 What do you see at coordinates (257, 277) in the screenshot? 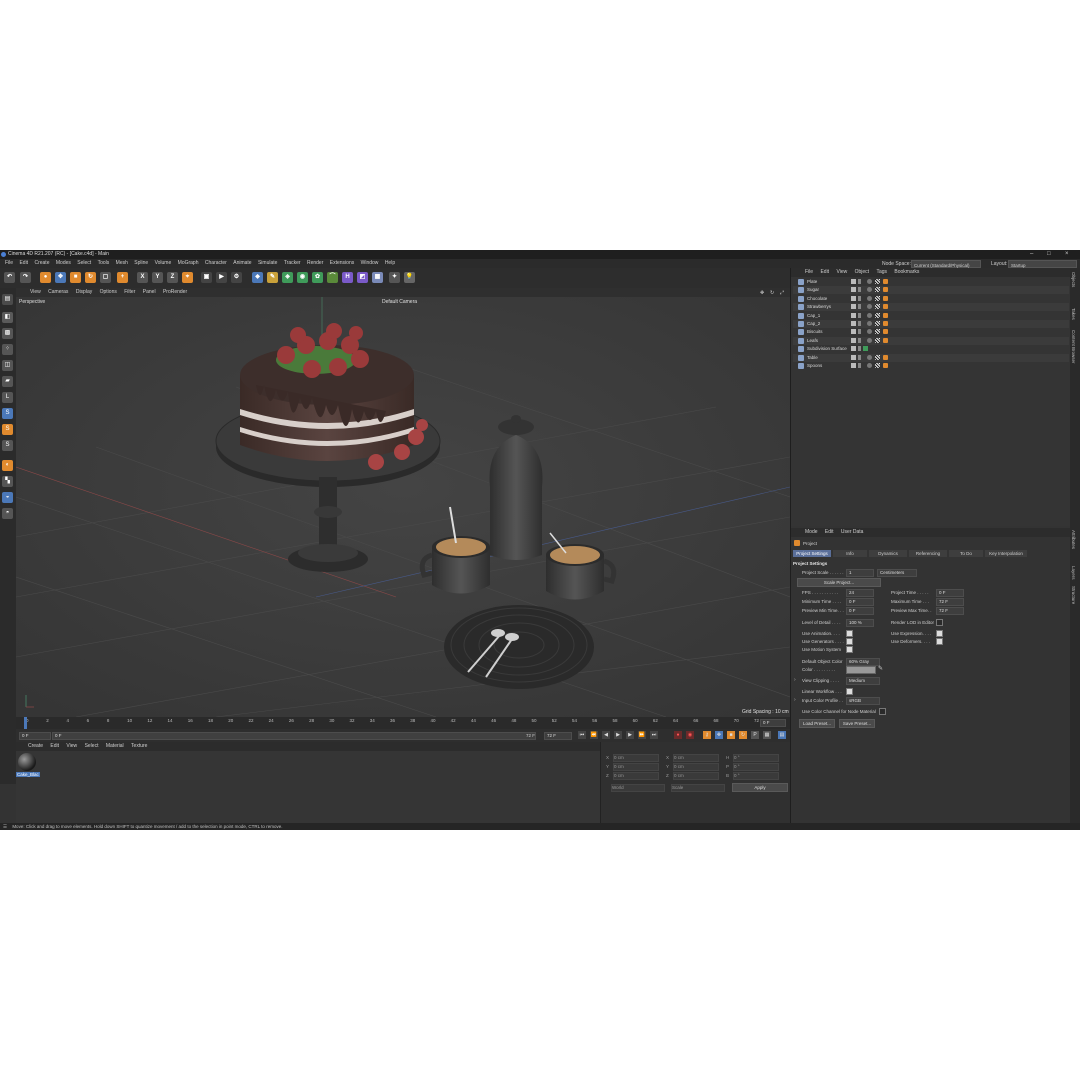
I see `cube-icon: ◆` at bounding box center [257, 277].